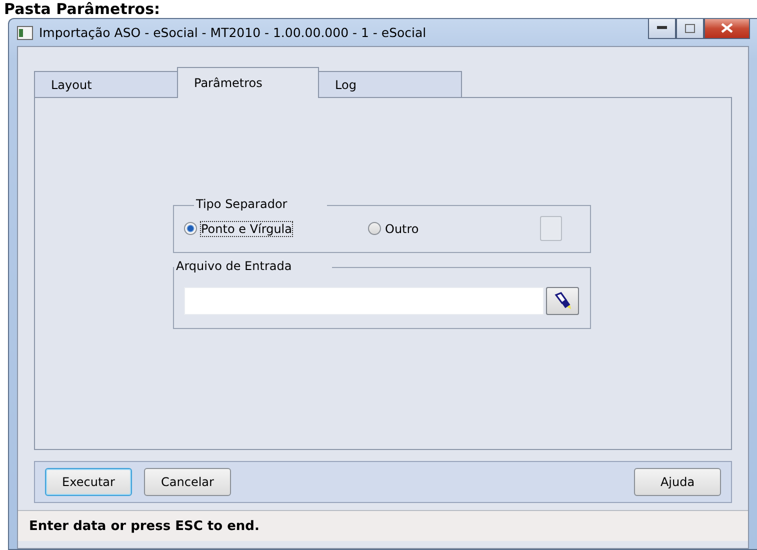  Describe the element at coordinates (106, 84) in the screenshot. I see `tab: Layout` at that location.